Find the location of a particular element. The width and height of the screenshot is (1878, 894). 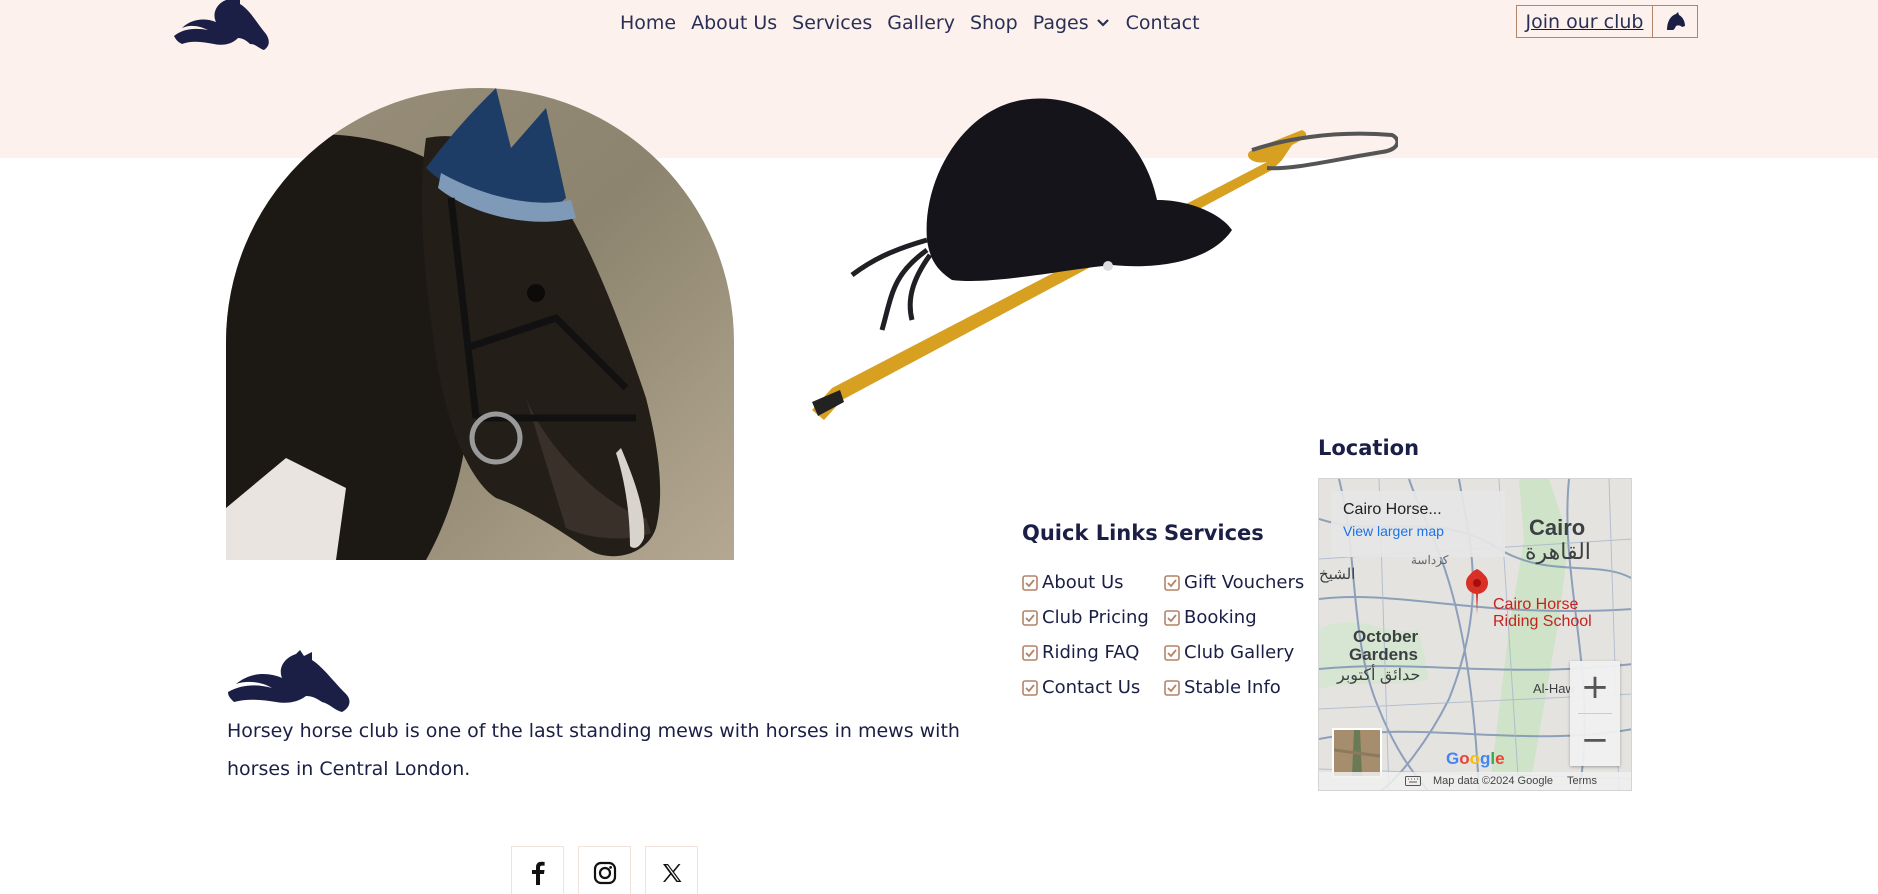

map-city-label: Cairo is located at coordinates (1557, 527).